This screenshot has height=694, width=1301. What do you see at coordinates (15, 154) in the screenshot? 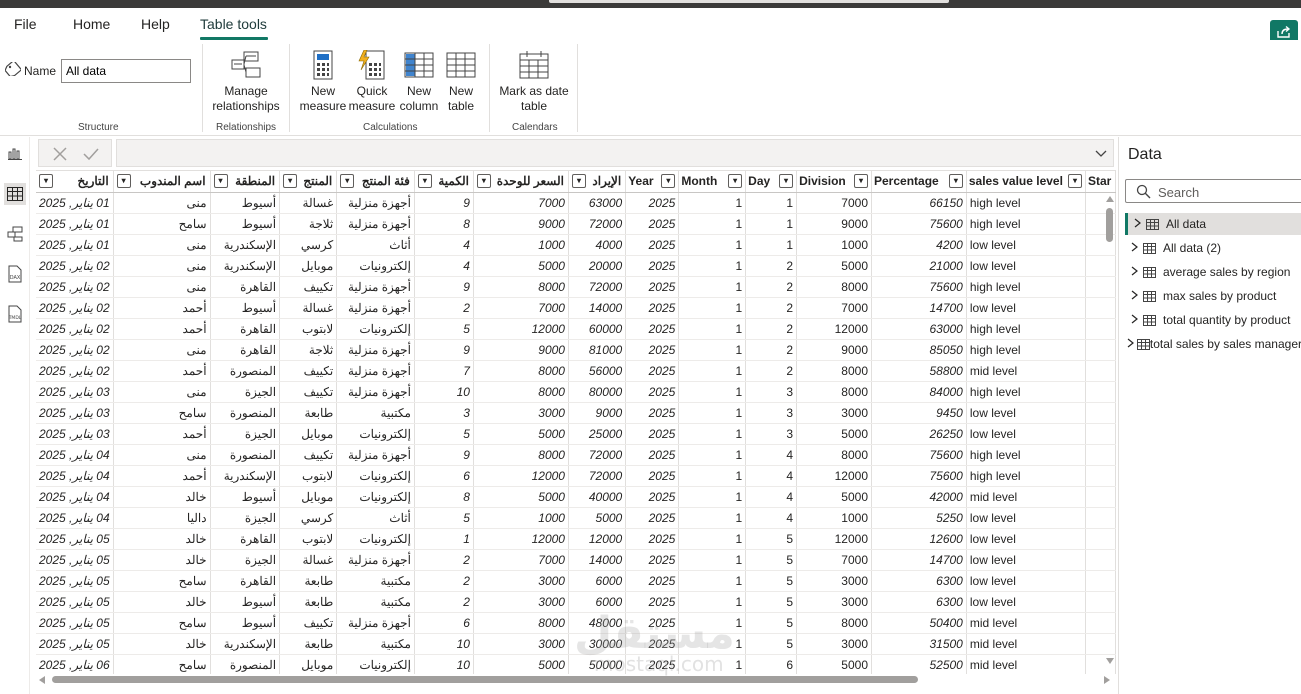
I see `report-view-icon` at bounding box center [15, 154].